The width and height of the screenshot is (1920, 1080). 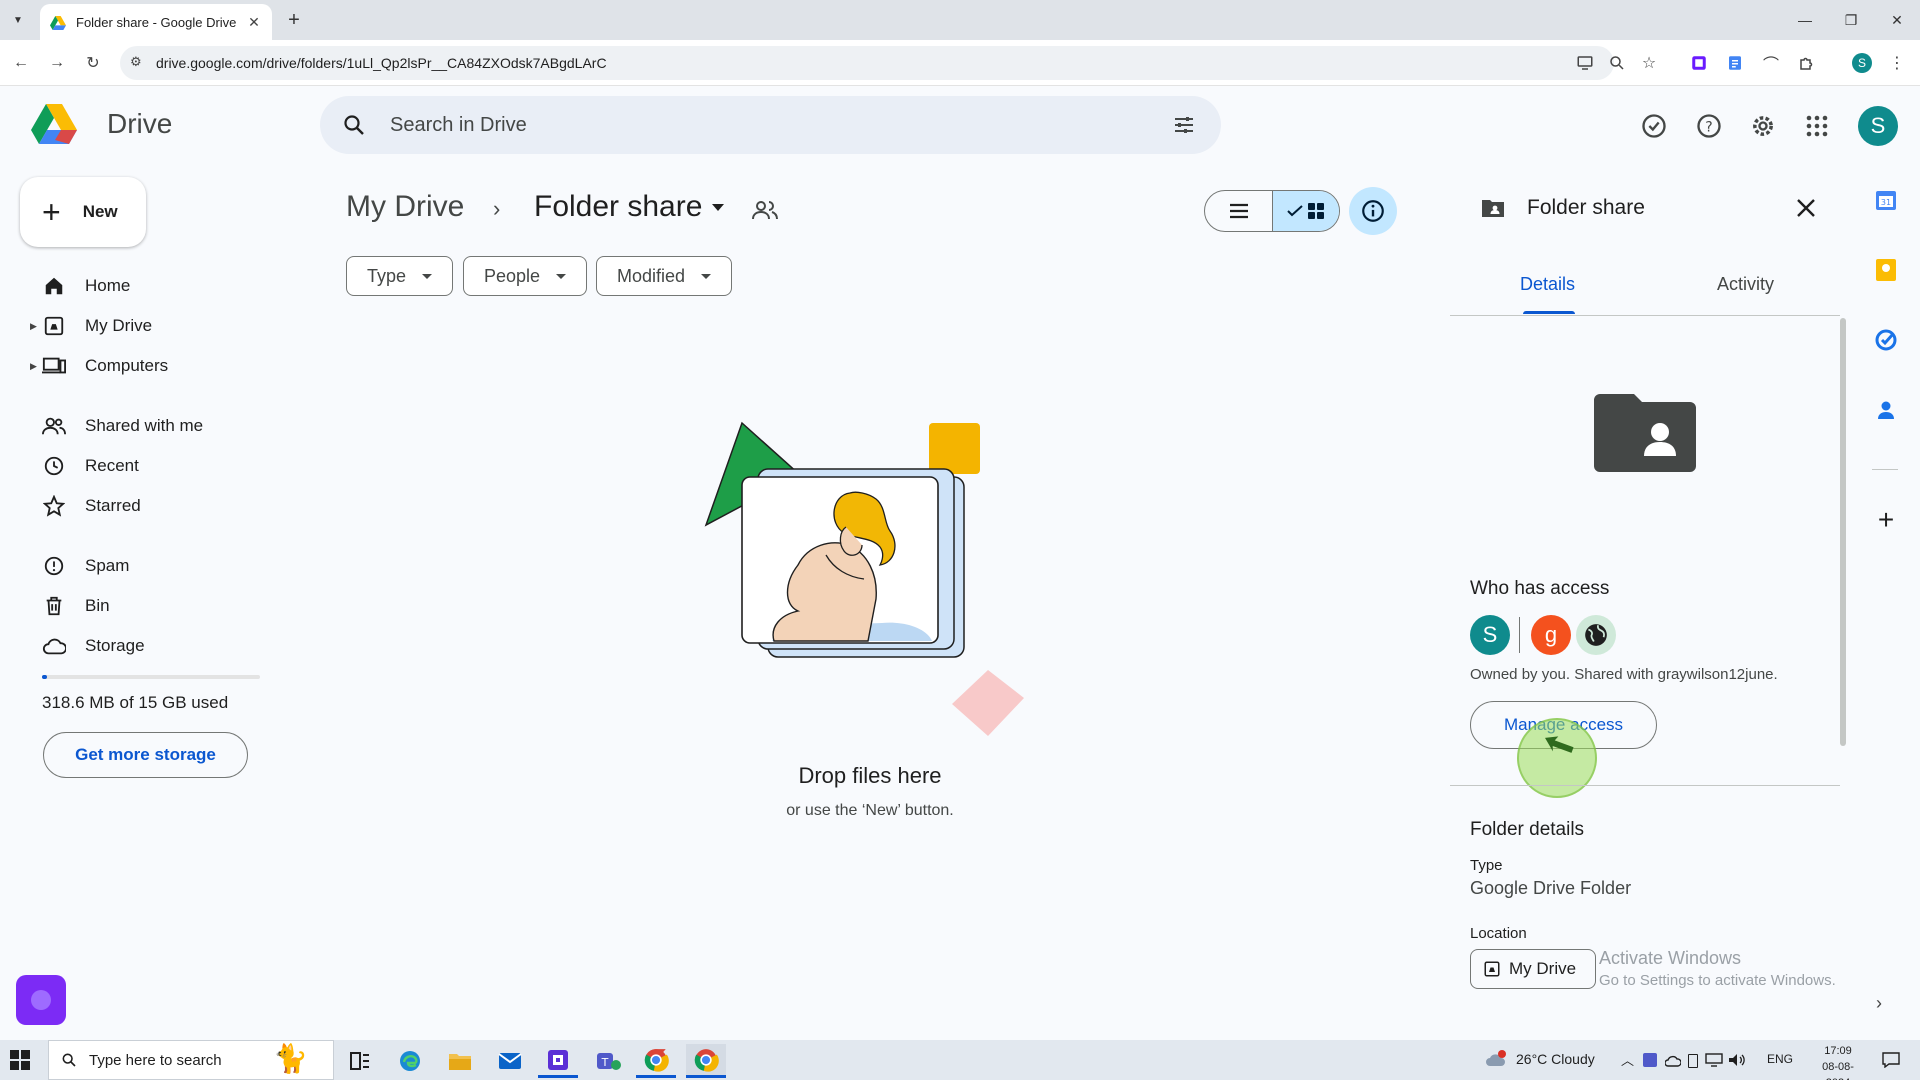 I want to click on extension-docs-icon, so click(x=1735, y=63).